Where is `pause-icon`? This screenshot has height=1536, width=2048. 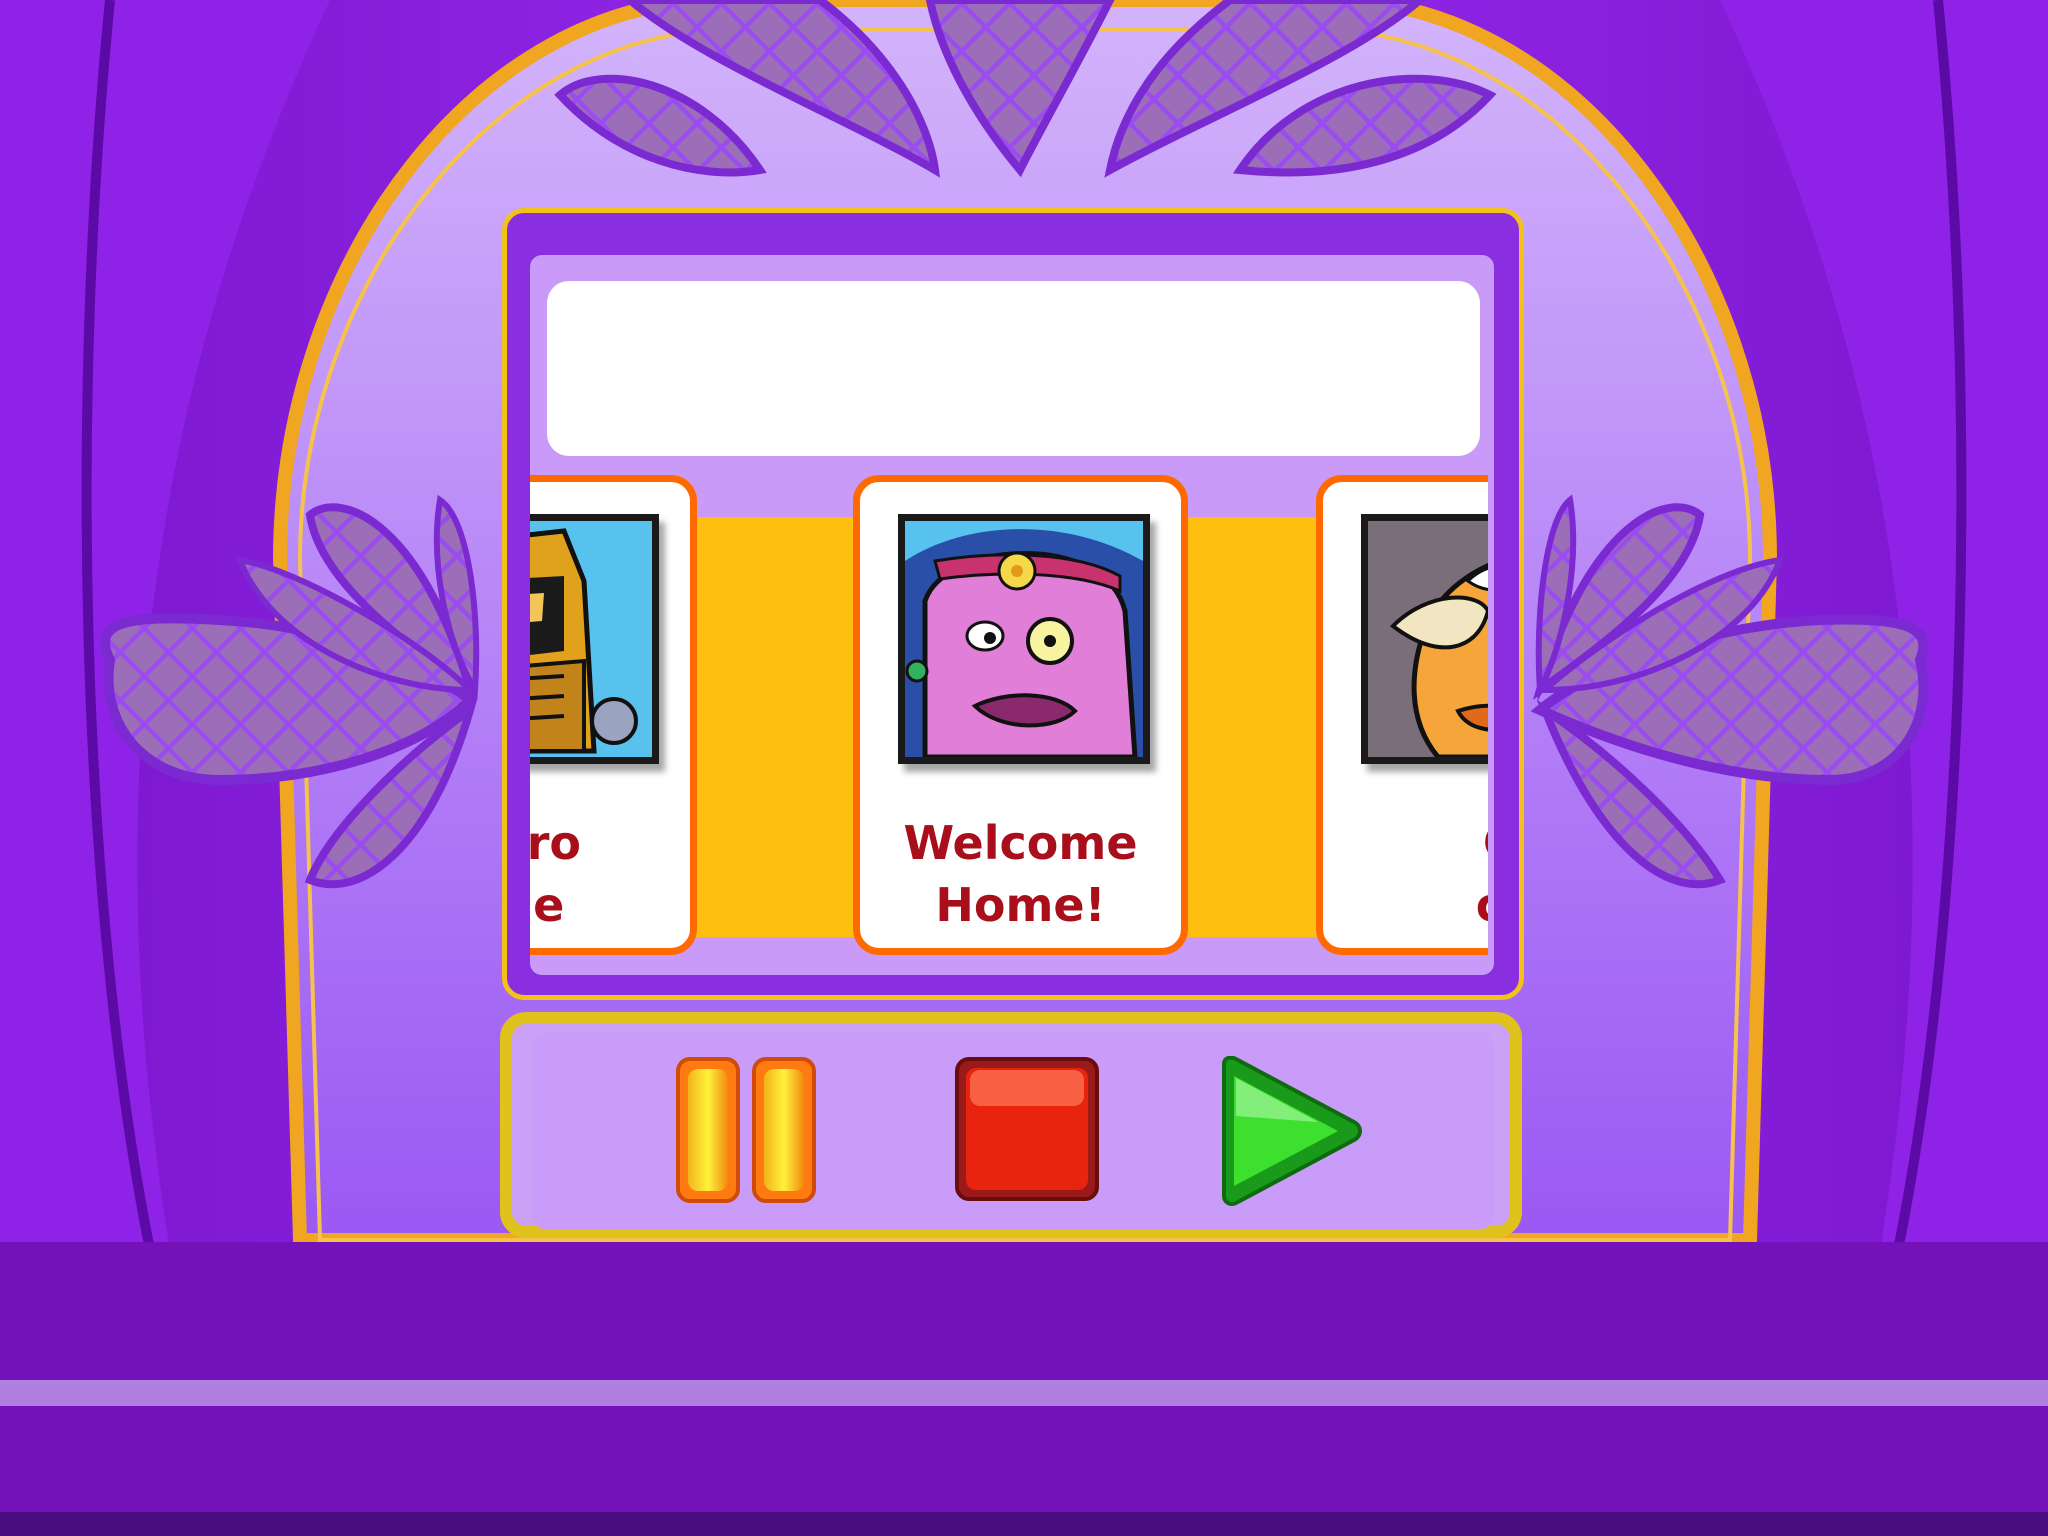
pause-icon is located at coordinates (746, 1130).